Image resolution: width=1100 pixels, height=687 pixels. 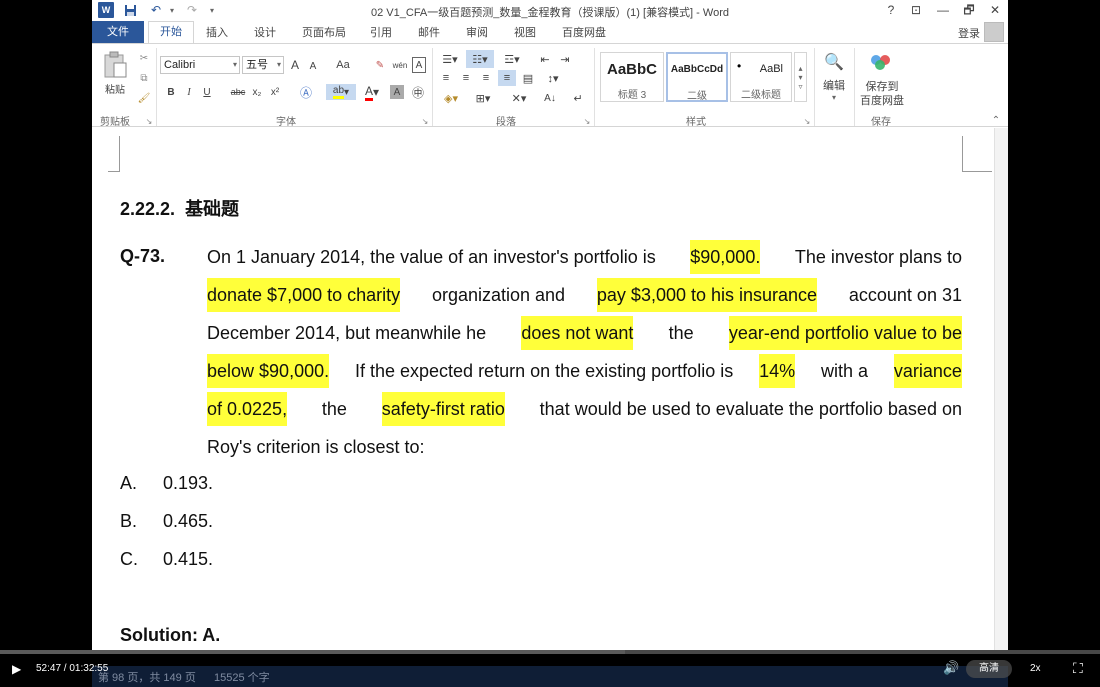 What do you see at coordinates (20, 669) in the screenshot?
I see `play-icon: ▶` at bounding box center [20, 669].